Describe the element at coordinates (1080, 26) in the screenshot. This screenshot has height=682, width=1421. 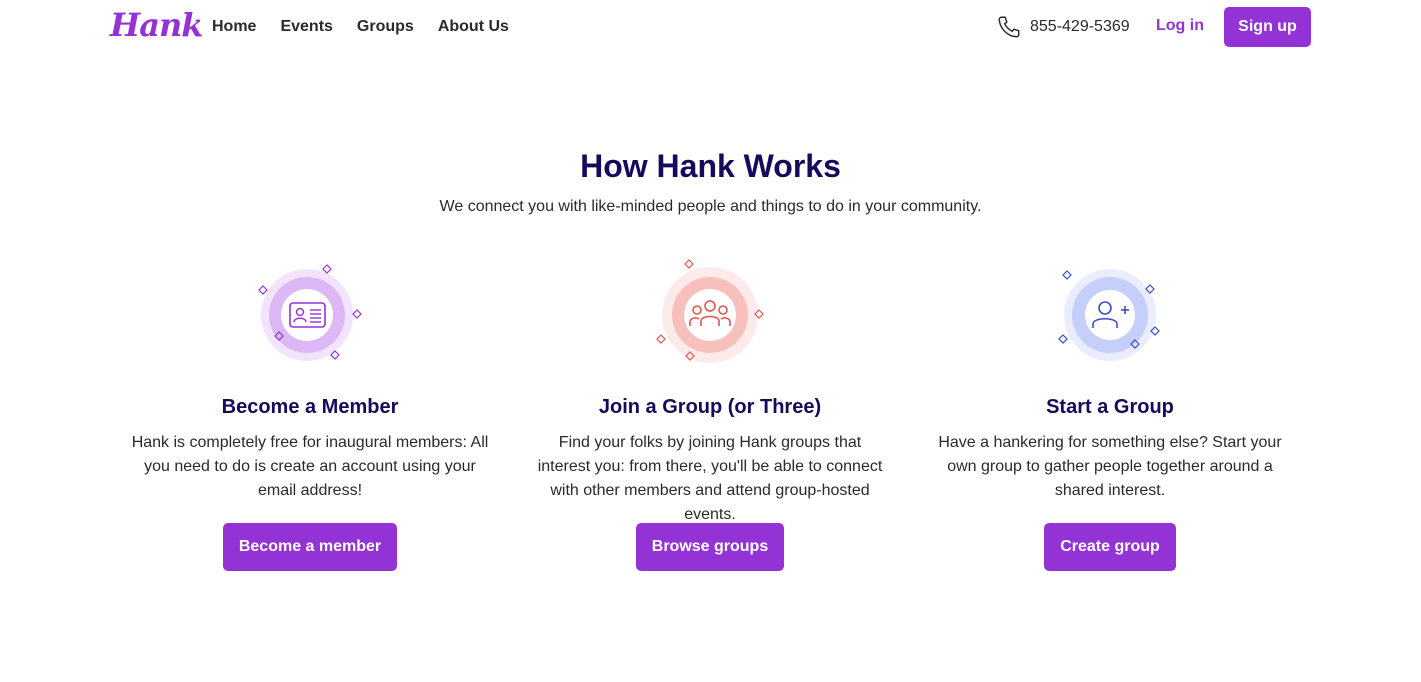
I see `phone-number: 855-429-5369` at that location.